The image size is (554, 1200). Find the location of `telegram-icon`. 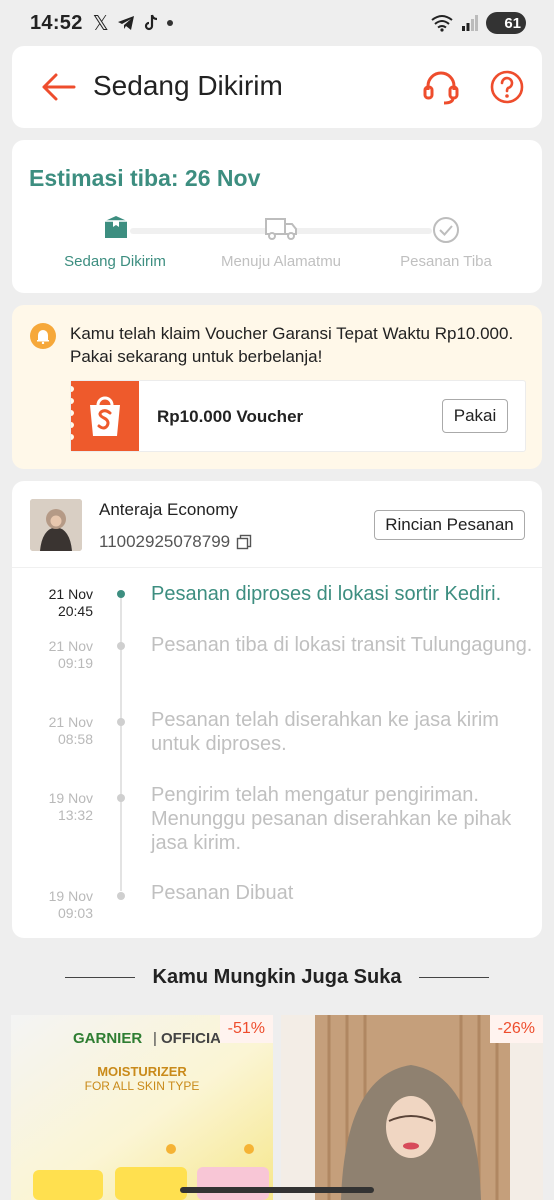

telegram-icon is located at coordinates (125, 23).